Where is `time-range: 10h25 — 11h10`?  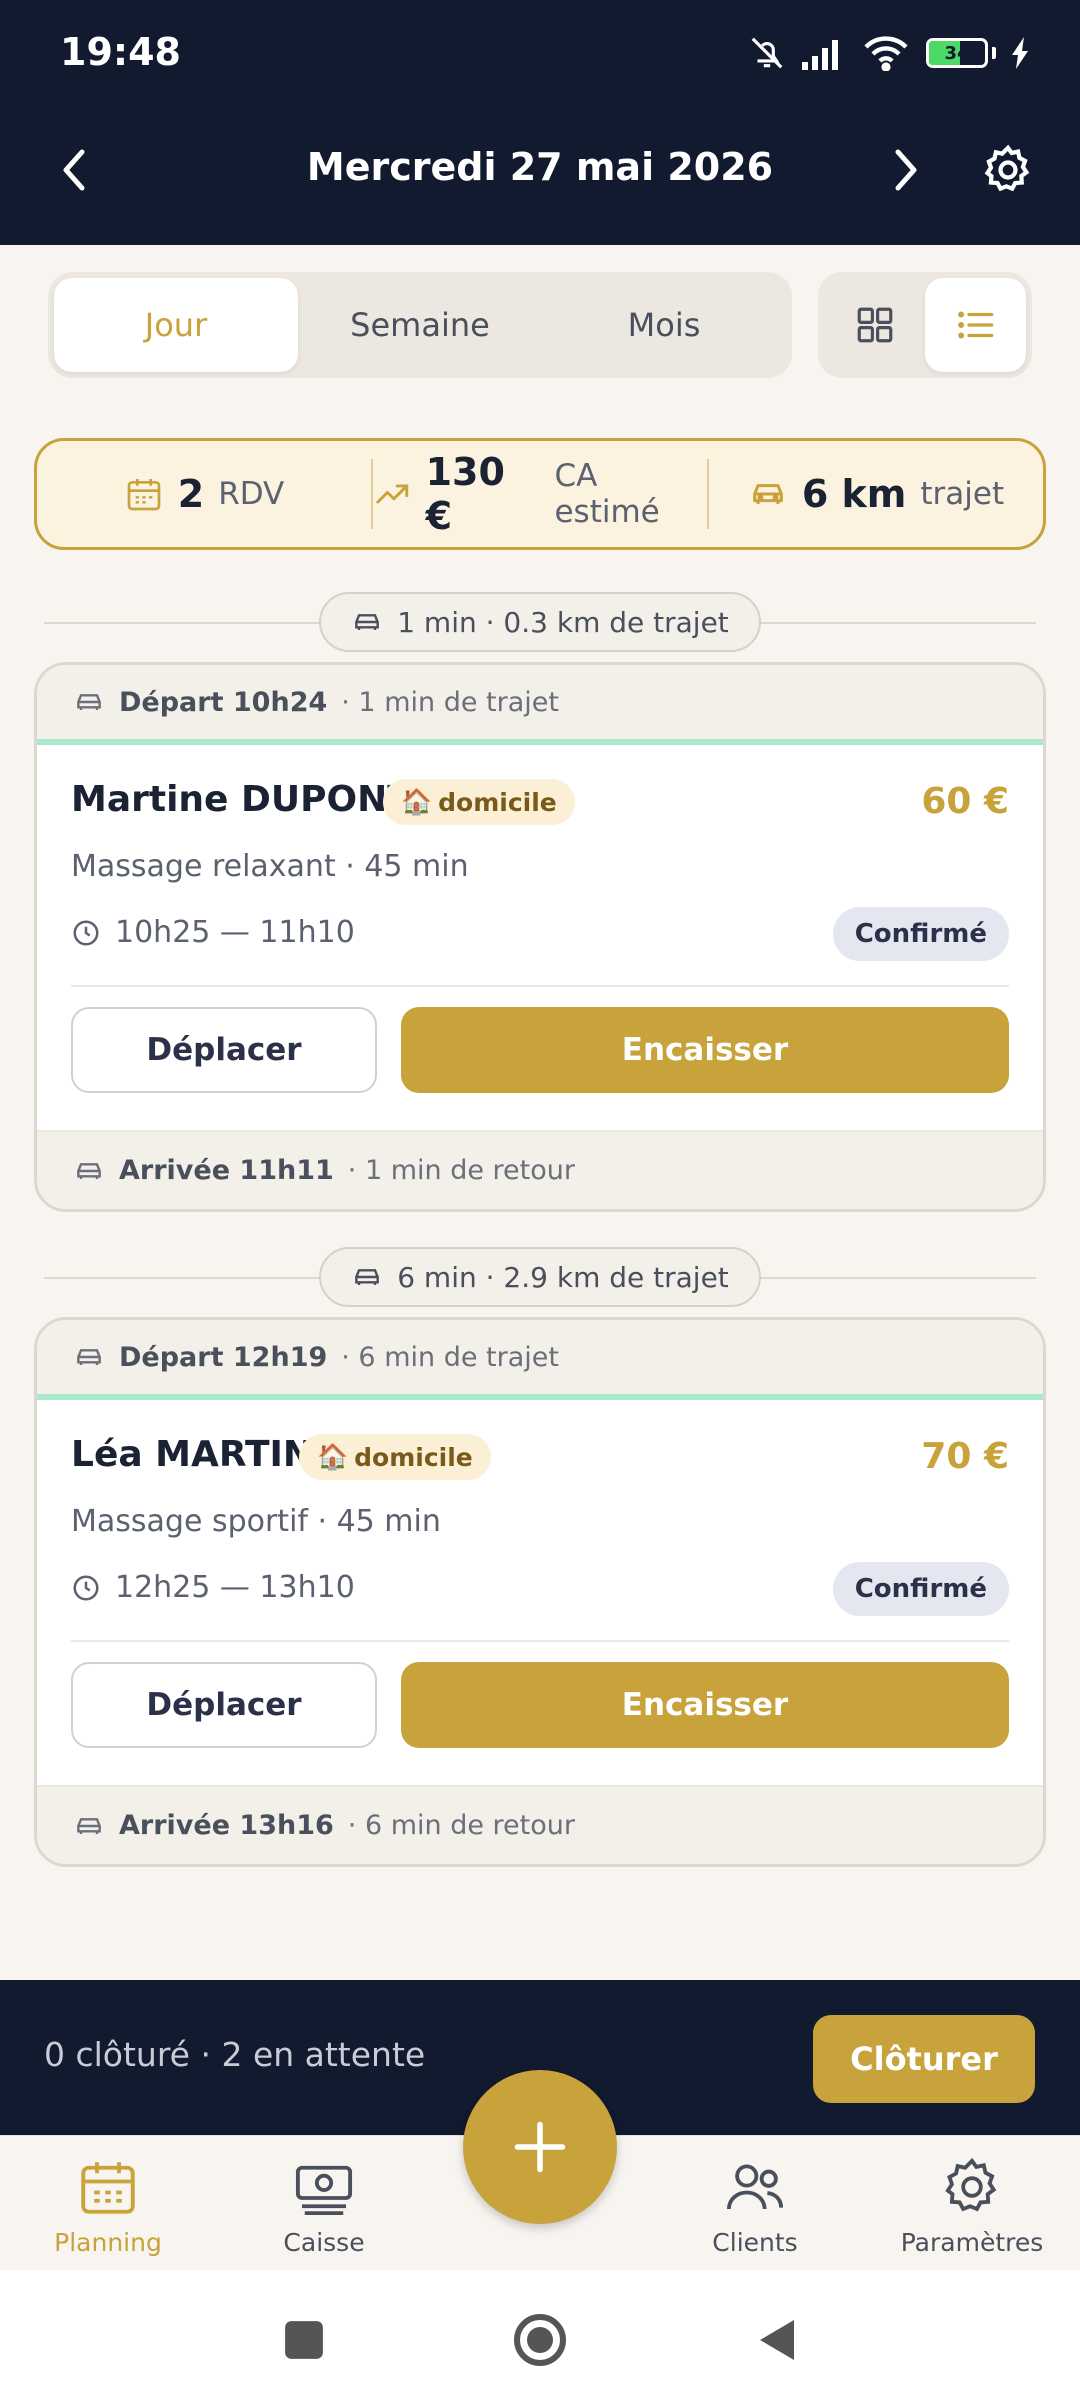
time-range: 10h25 — 11h10 is located at coordinates (213, 932).